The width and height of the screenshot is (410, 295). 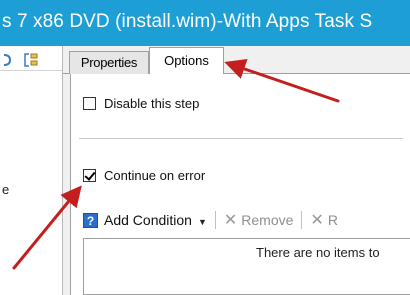 What do you see at coordinates (31, 60) in the screenshot?
I see `move-step-icon` at bounding box center [31, 60].